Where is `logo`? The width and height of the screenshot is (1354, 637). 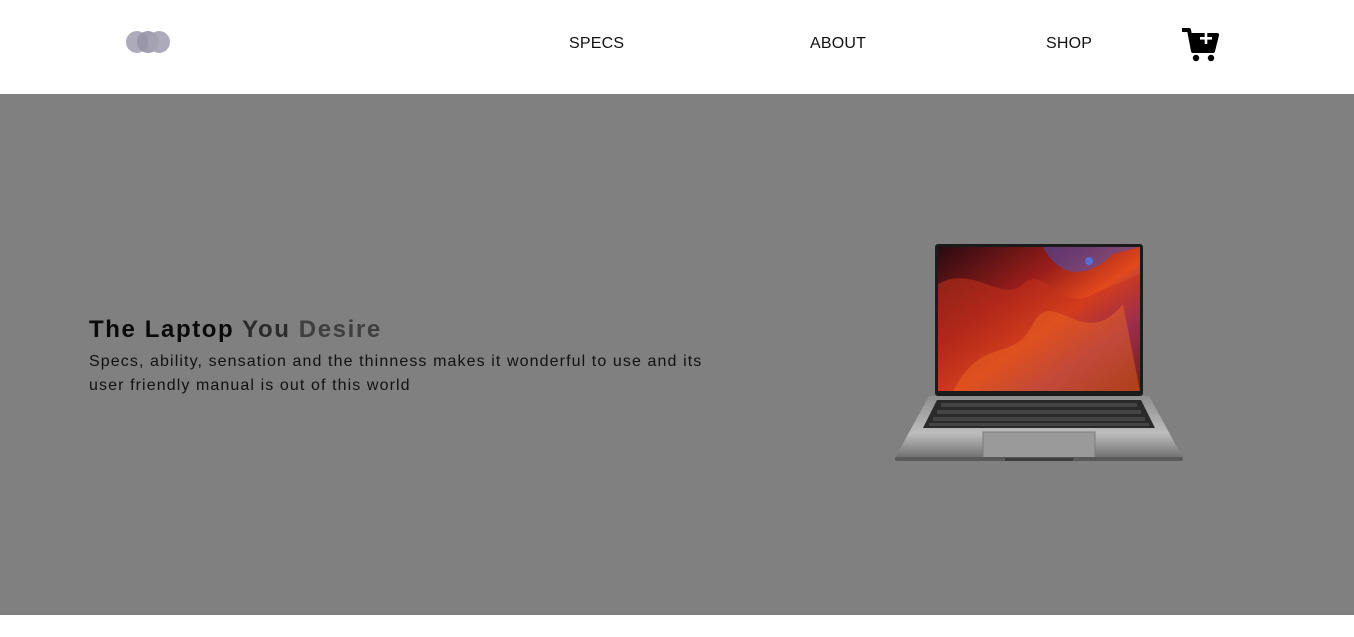 logo is located at coordinates (149, 43).